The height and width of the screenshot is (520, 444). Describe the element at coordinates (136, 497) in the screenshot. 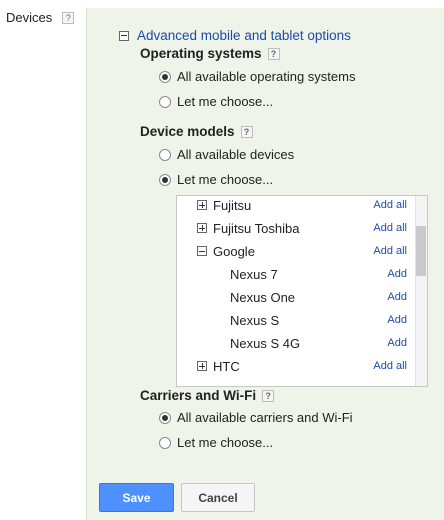

I see `save-button: Save` at that location.